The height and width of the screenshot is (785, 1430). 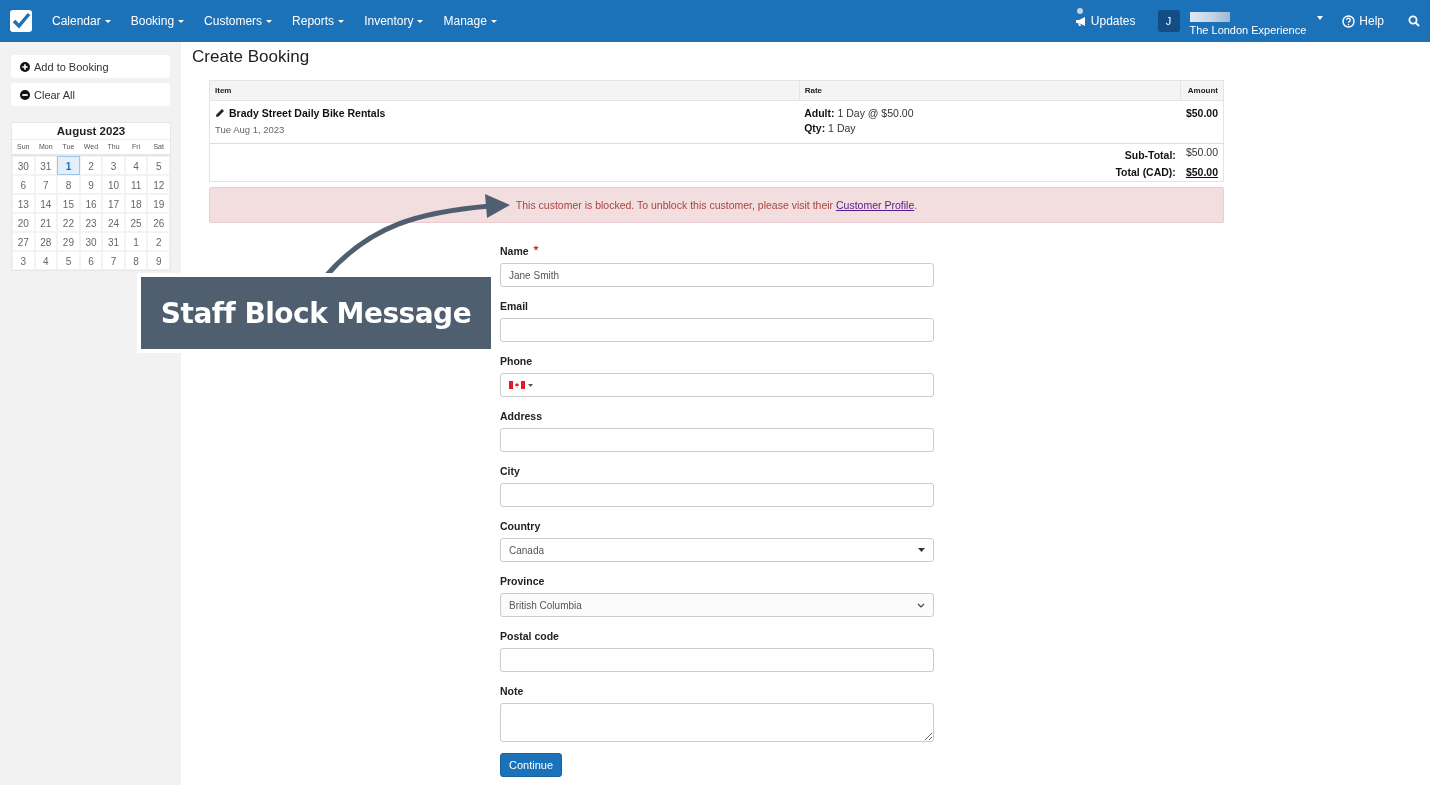 I want to click on field-label: City, so click(x=510, y=471).